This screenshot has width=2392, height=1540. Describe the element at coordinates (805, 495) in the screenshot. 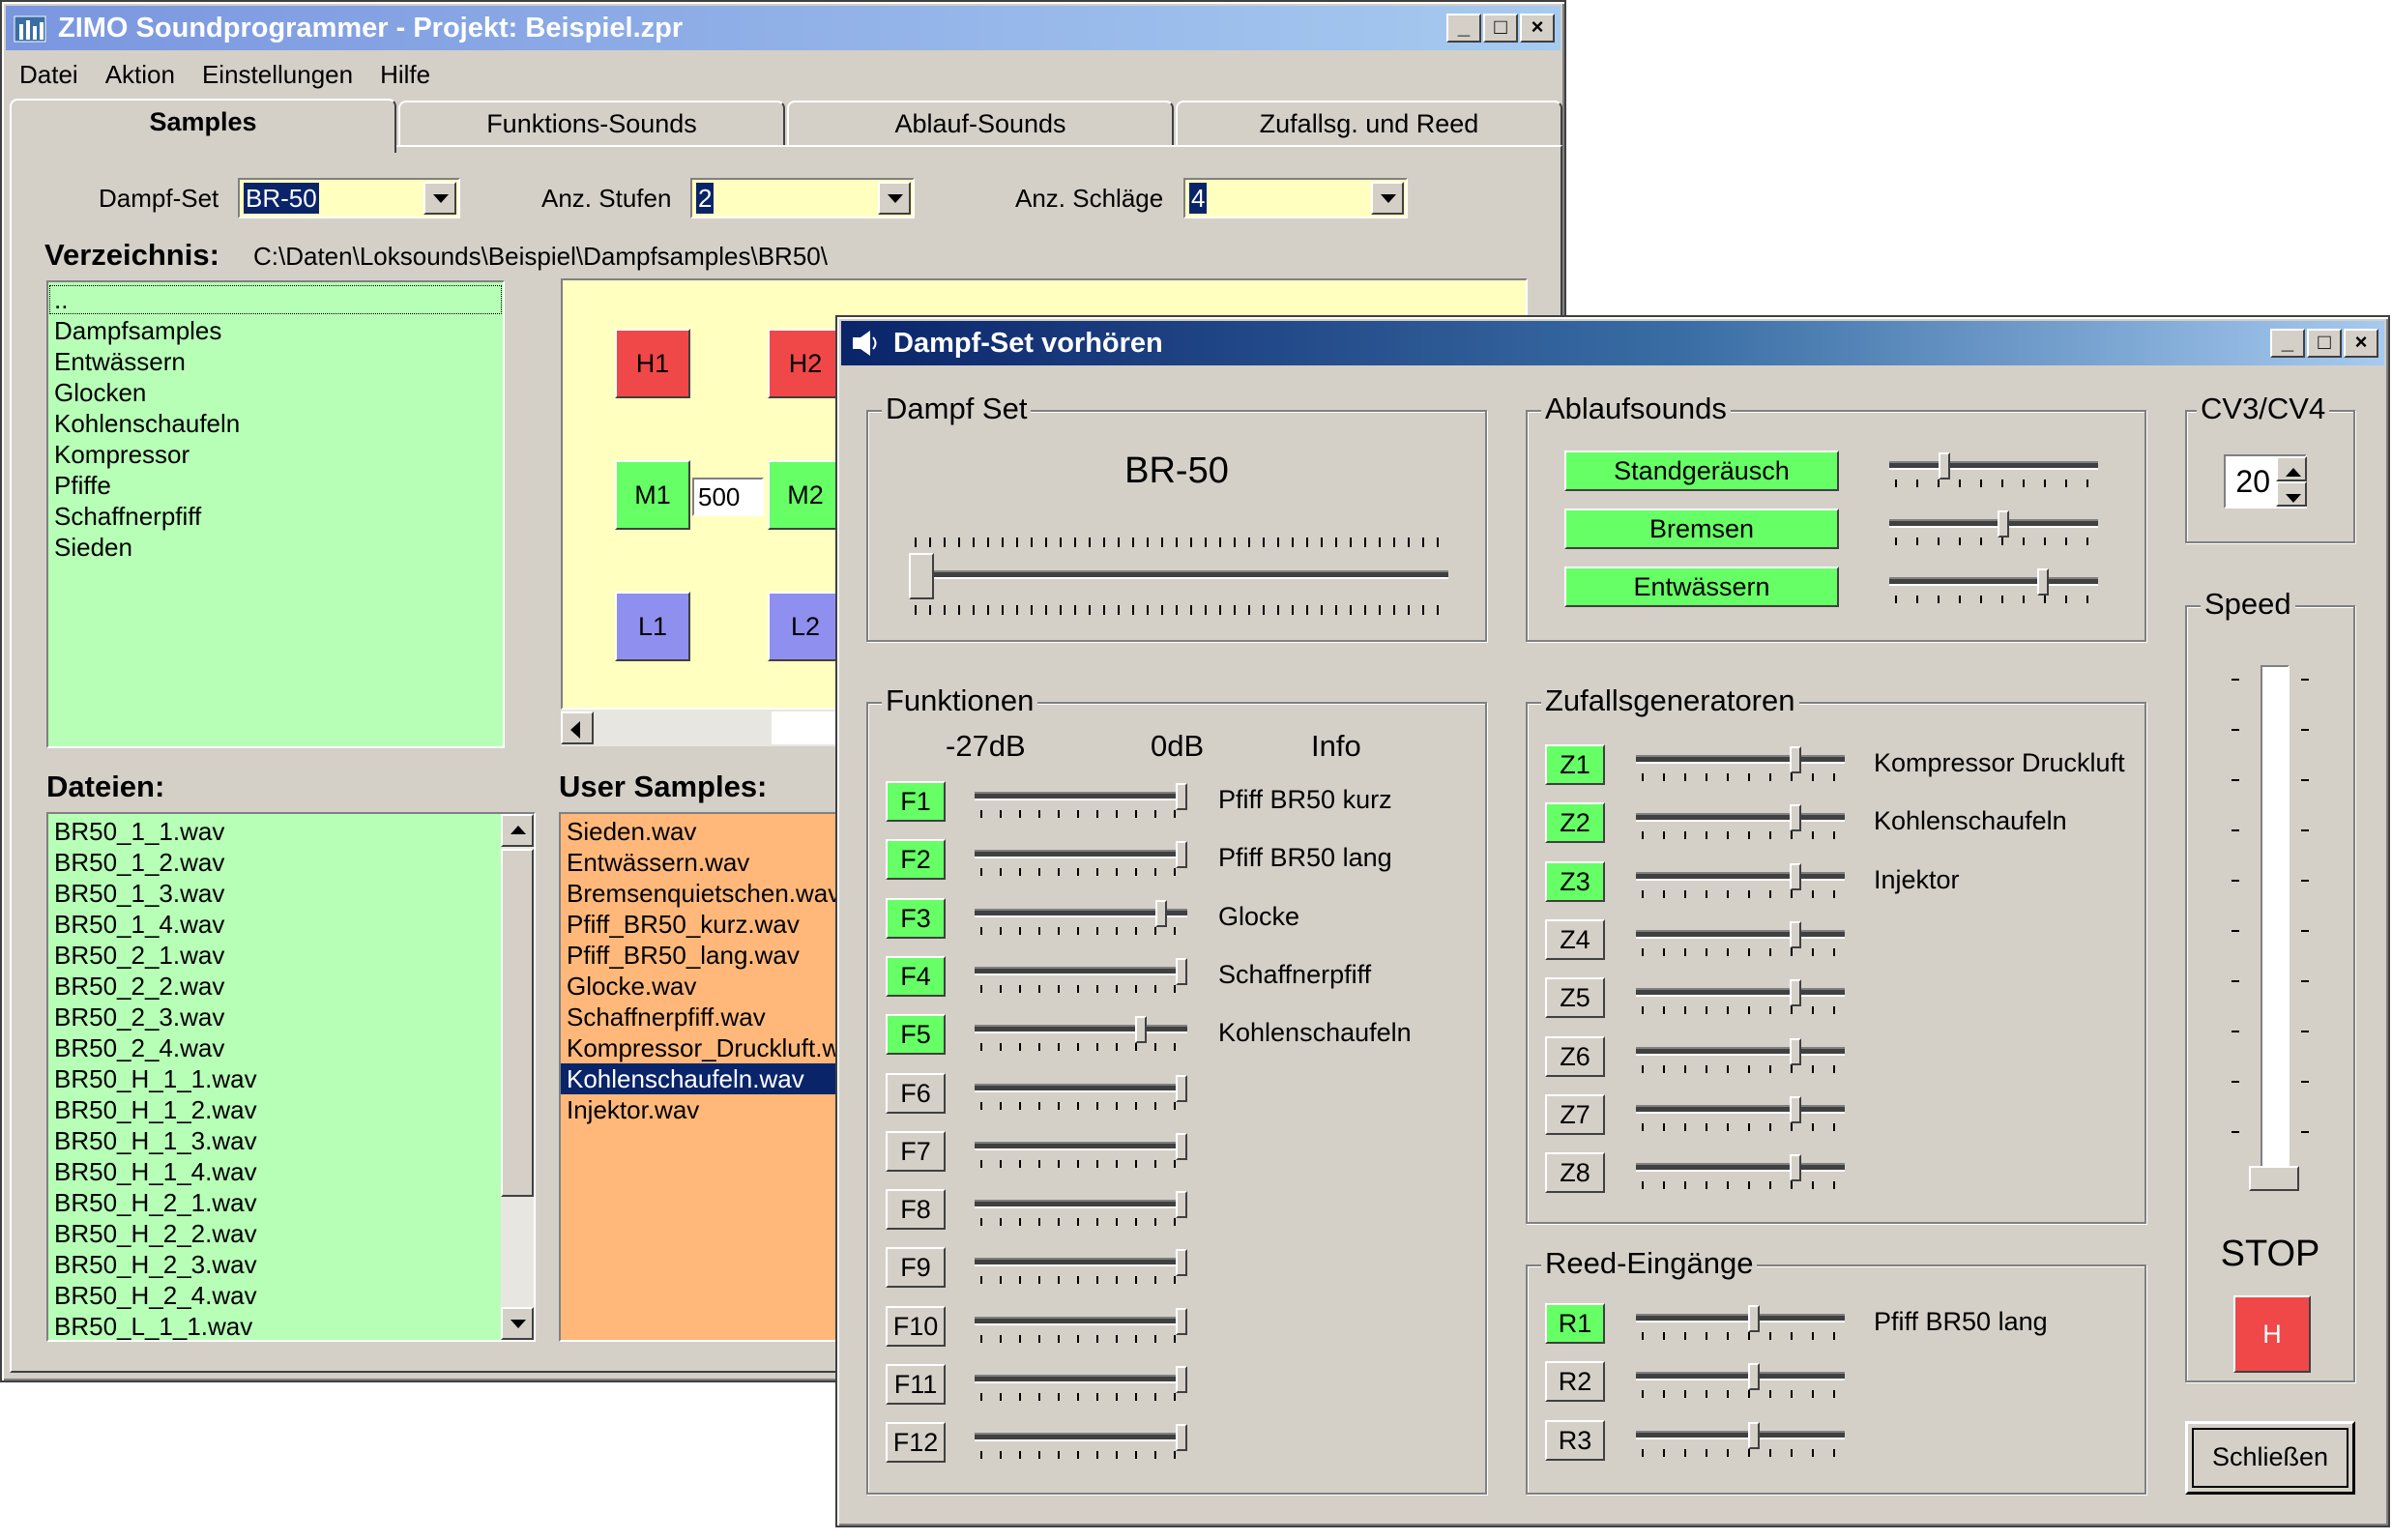

I see `pad-m2: M2` at that location.